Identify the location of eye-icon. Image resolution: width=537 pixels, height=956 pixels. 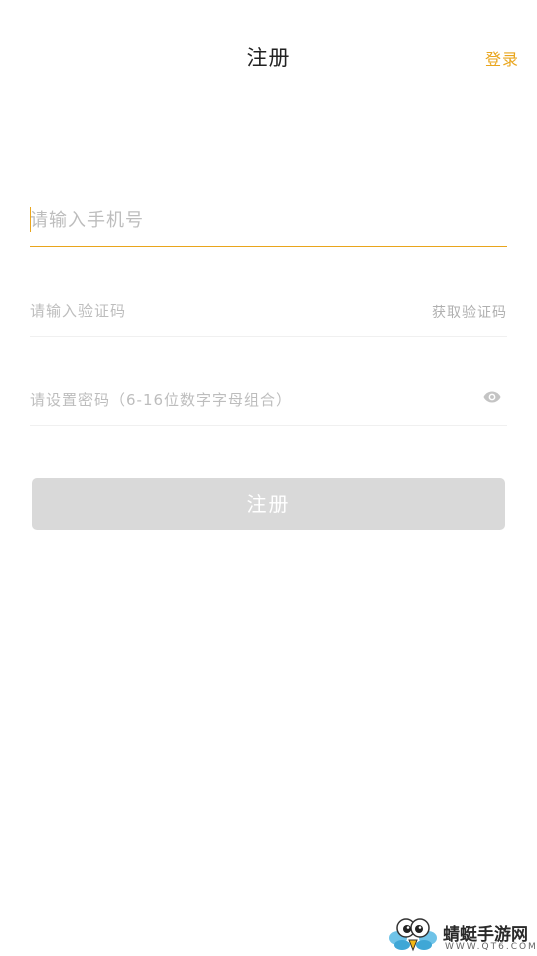
(492, 397).